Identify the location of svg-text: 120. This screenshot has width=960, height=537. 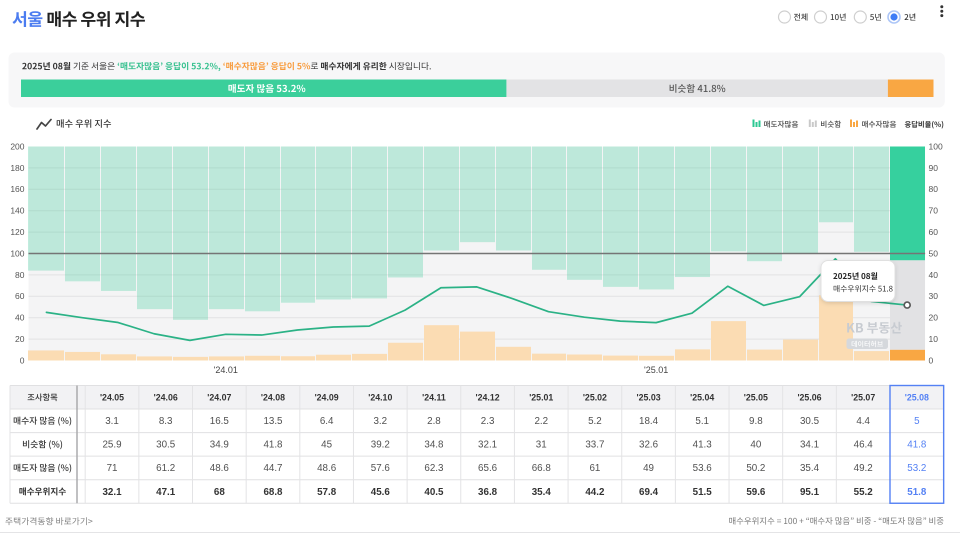
(17, 232).